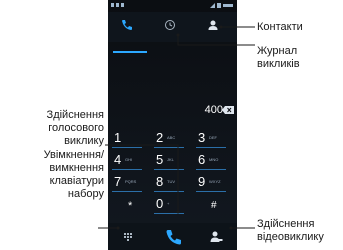 The width and height of the screenshot is (343, 250). I want to click on key-letters: JKL, so click(170, 159).